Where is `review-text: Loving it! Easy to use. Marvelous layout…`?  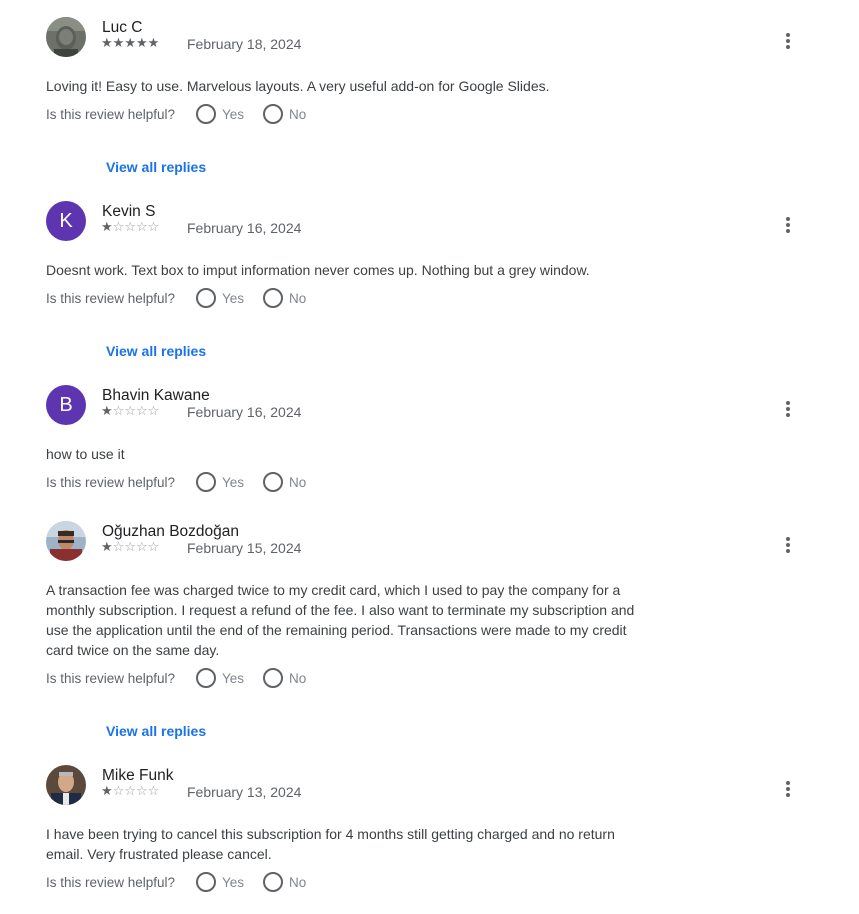 review-text: Loving it! Easy to use. Marvelous layout… is located at coordinates (298, 86).